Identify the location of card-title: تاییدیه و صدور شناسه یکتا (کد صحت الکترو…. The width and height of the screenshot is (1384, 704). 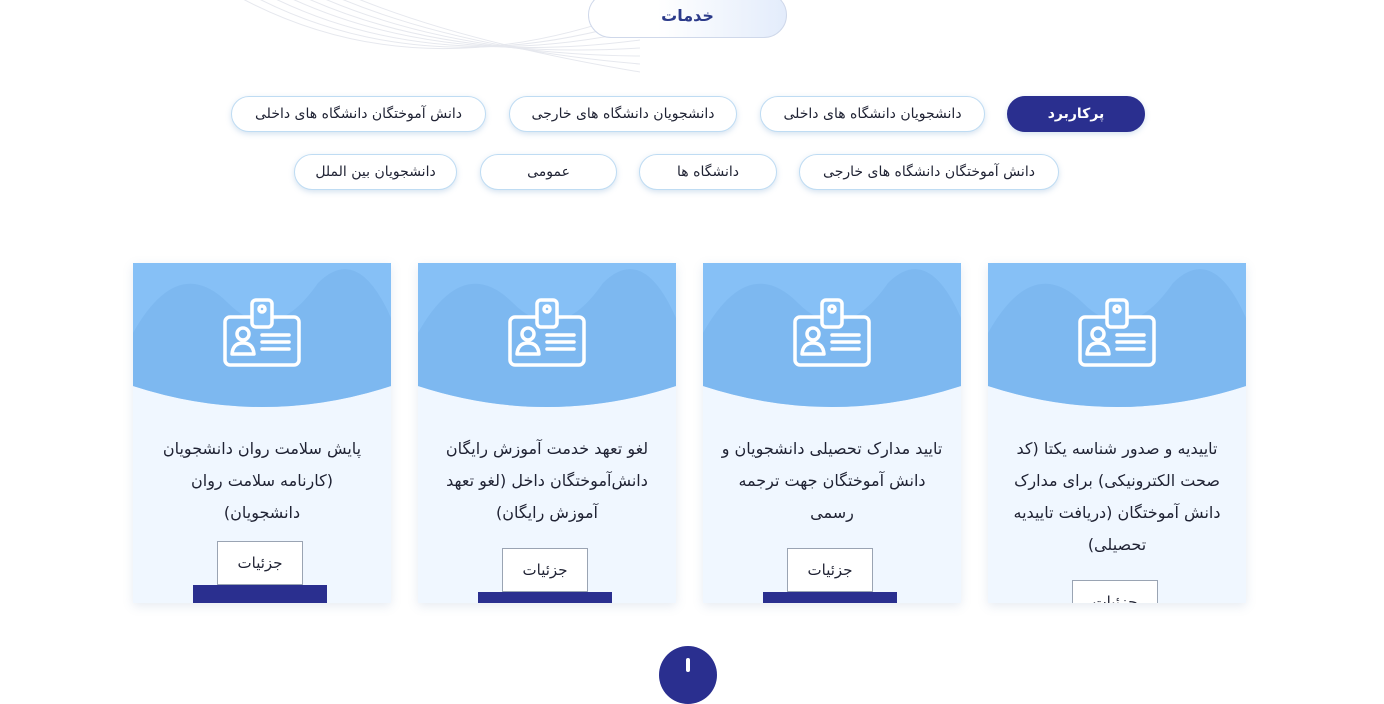
(1117, 496).